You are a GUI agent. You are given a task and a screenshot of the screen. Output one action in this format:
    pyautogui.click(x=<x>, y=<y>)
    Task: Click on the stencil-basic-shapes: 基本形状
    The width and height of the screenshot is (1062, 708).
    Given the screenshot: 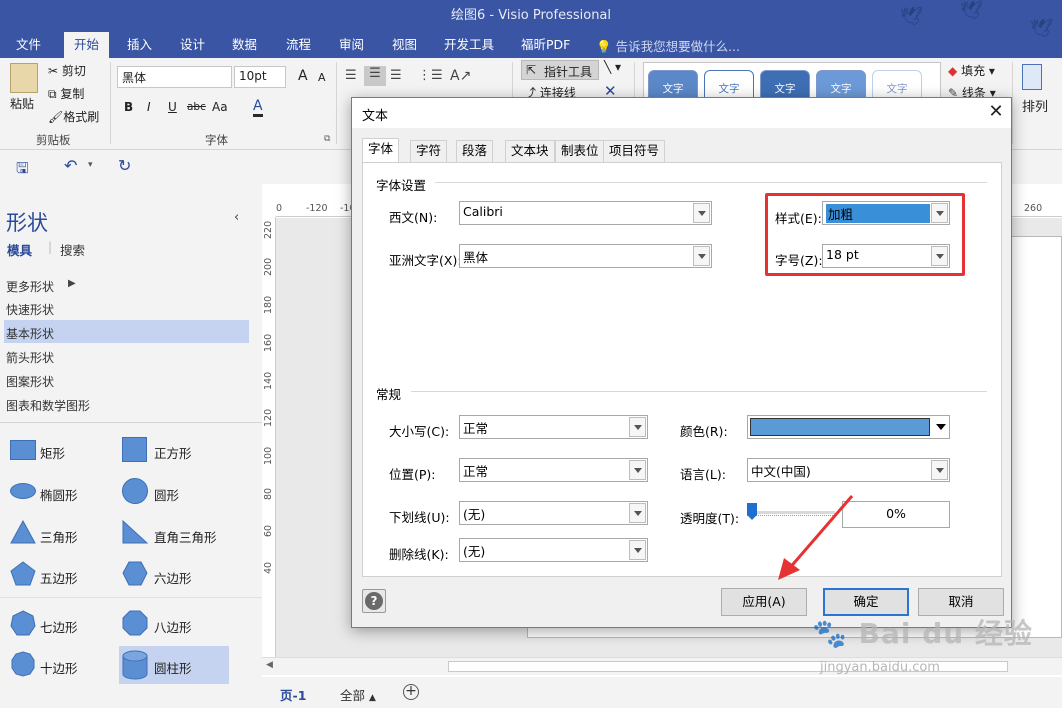 What is the action you would take?
    pyautogui.click(x=30, y=333)
    